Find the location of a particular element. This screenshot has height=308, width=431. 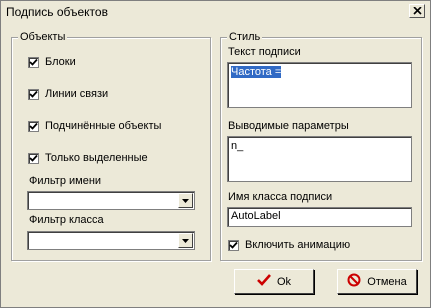

checkbox-blocks: Блоки is located at coordinates (52, 62).